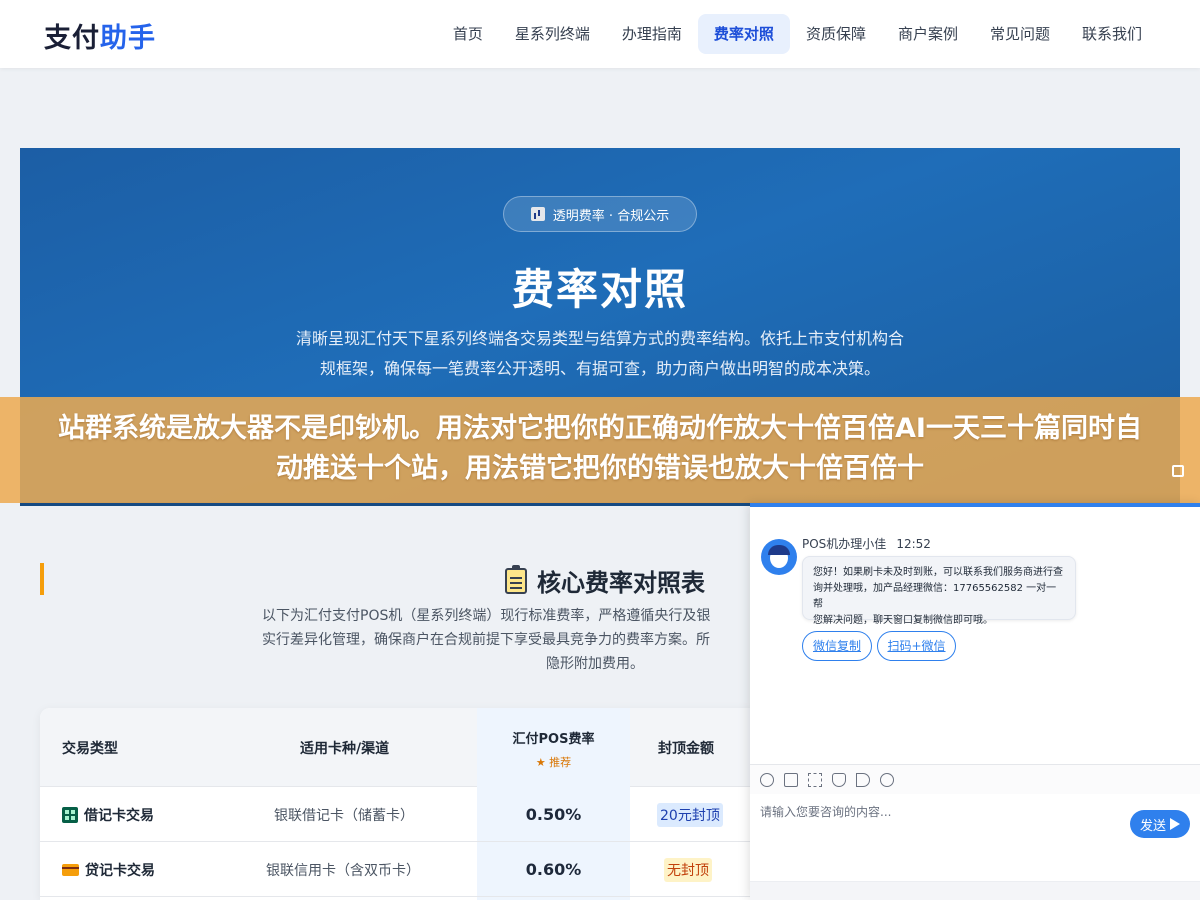 The height and width of the screenshot is (900, 1200). What do you see at coordinates (913, 544) in the screenshot?
I see `message-time: 12:52` at bounding box center [913, 544].